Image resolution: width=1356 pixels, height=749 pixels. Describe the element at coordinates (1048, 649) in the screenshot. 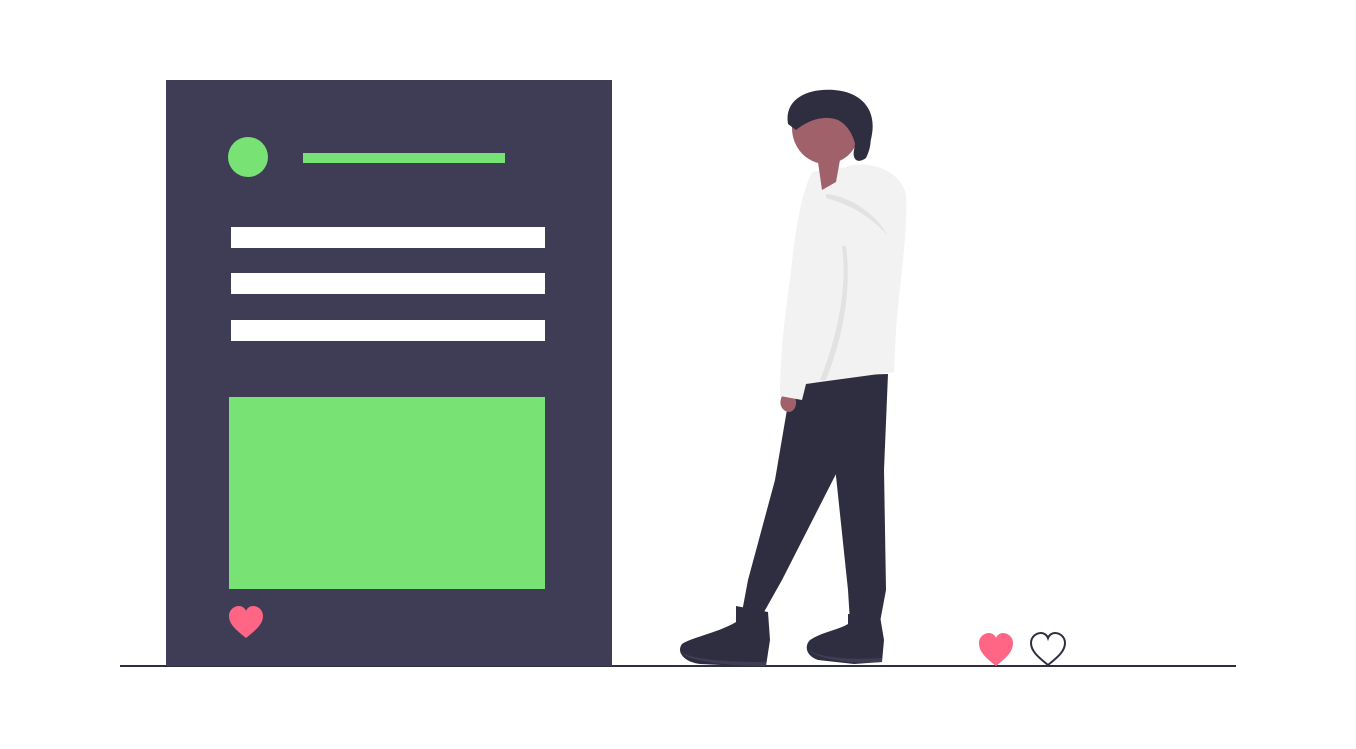

I see `heart-outline-icon` at that location.